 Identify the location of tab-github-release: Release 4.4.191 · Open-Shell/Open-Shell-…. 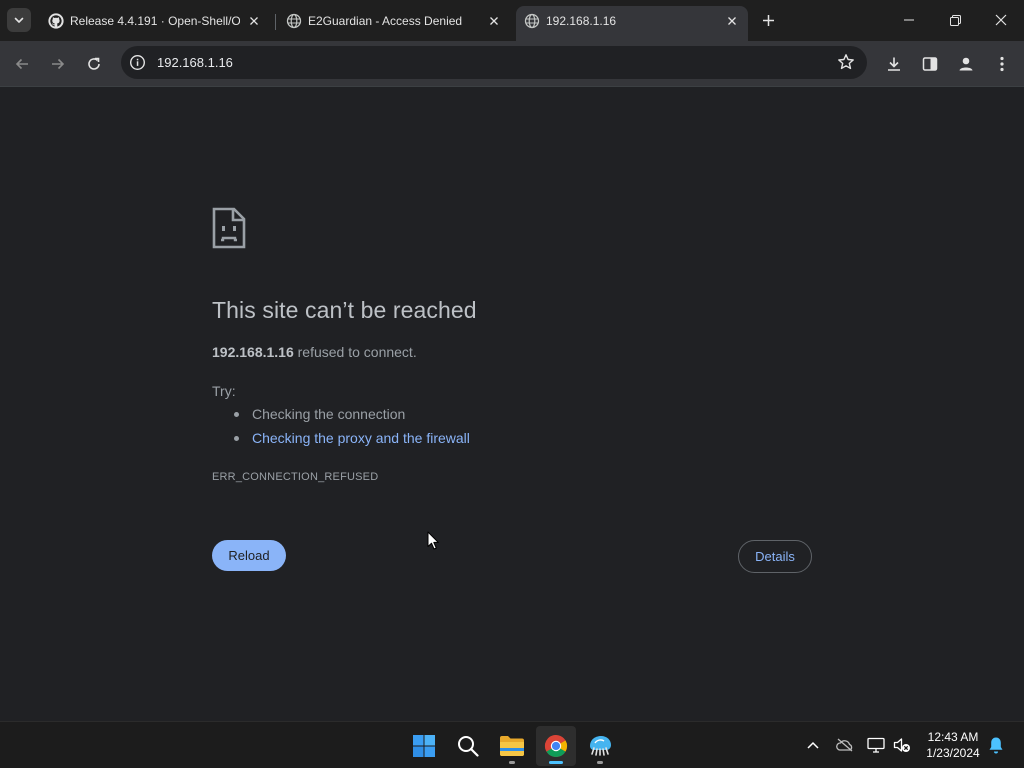
(156, 23).